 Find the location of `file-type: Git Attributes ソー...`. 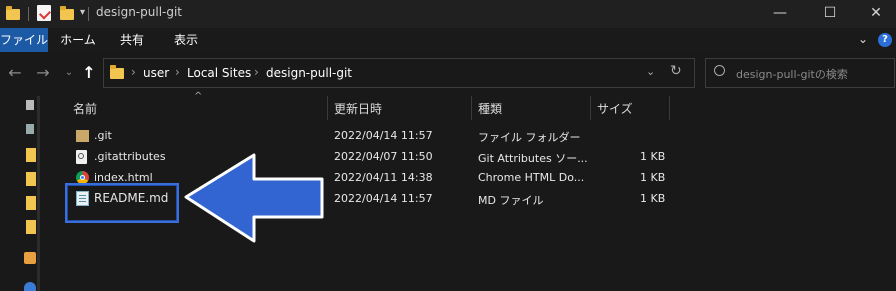

file-type: Git Attributes ソー... is located at coordinates (533, 158).